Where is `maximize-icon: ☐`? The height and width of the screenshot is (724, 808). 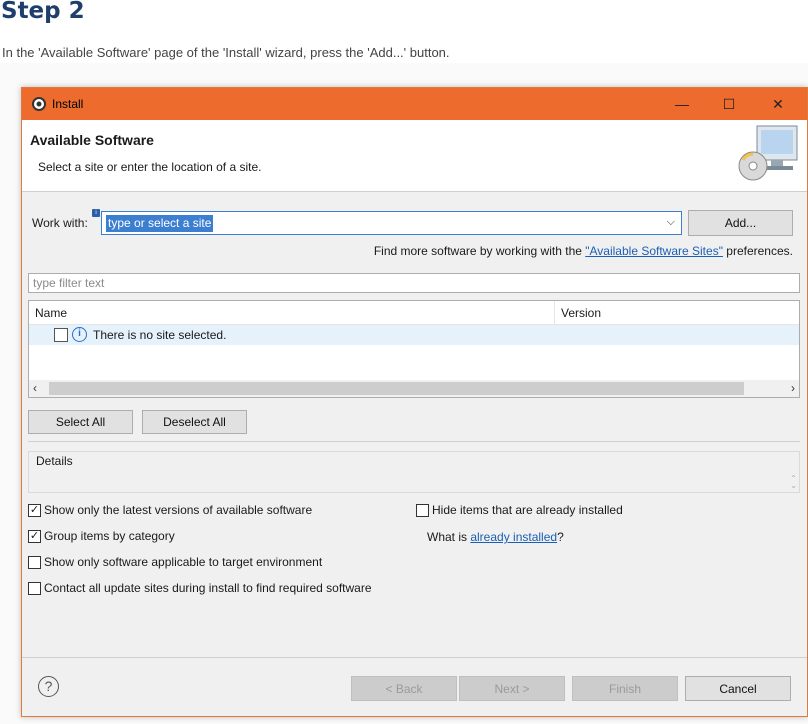
maximize-icon: ☐ is located at coordinates (729, 103).